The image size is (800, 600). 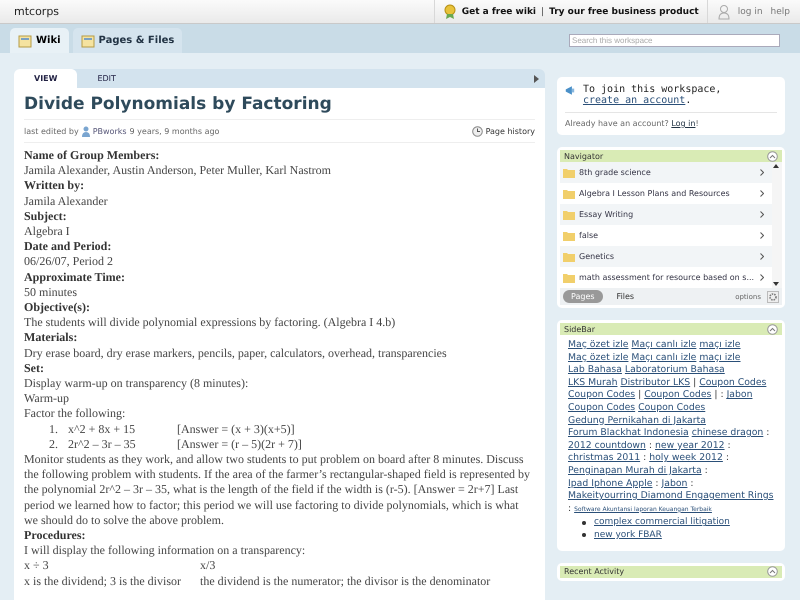 What do you see at coordinates (175, 131) in the screenshot?
I see `edit-time: 9 years, 9 months ago` at bounding box center [175, 131].